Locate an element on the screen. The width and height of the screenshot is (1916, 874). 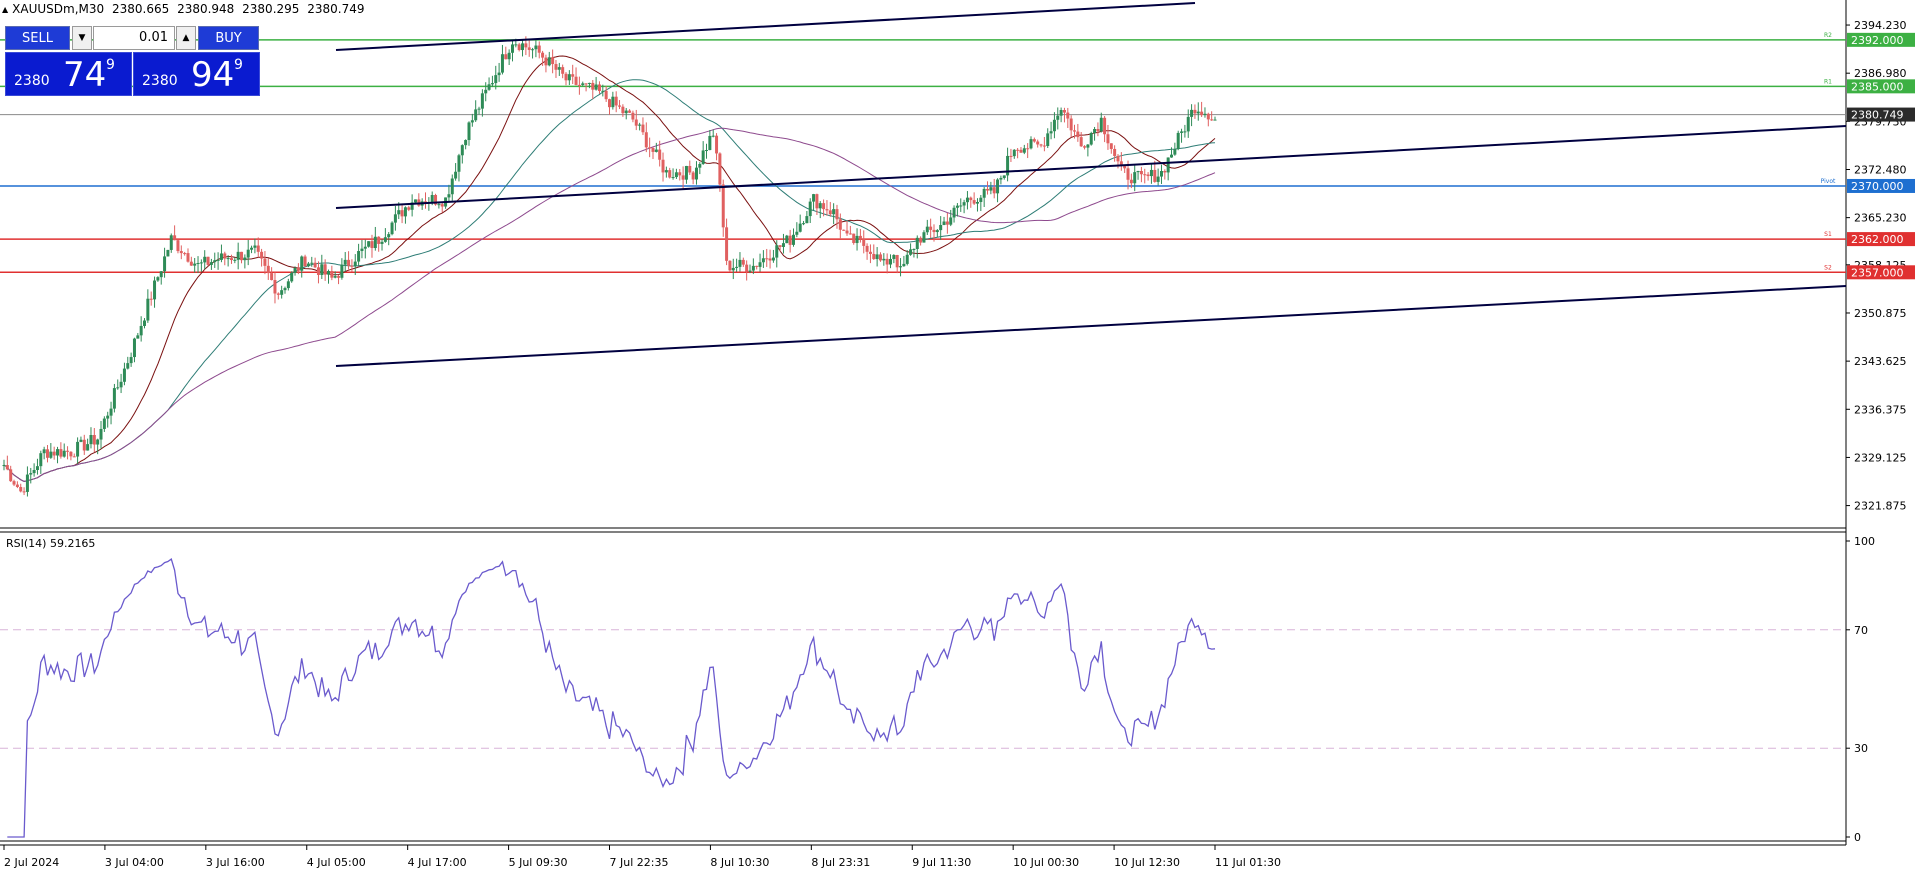
trendline-upper is located at coordinates (765, 26).